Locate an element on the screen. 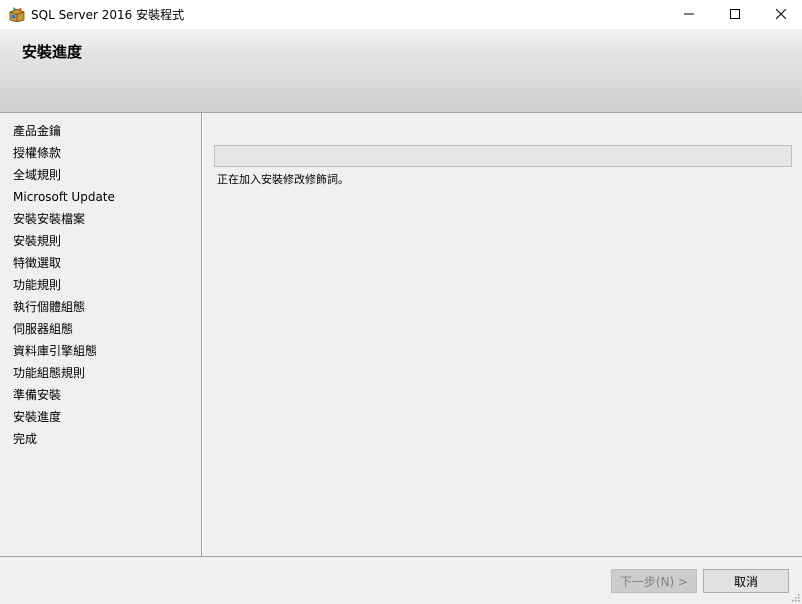 This screenshot has height=604, width=802. sidebar-step-item: 安裝安裝檔案 is located at coordinates (49, 219).